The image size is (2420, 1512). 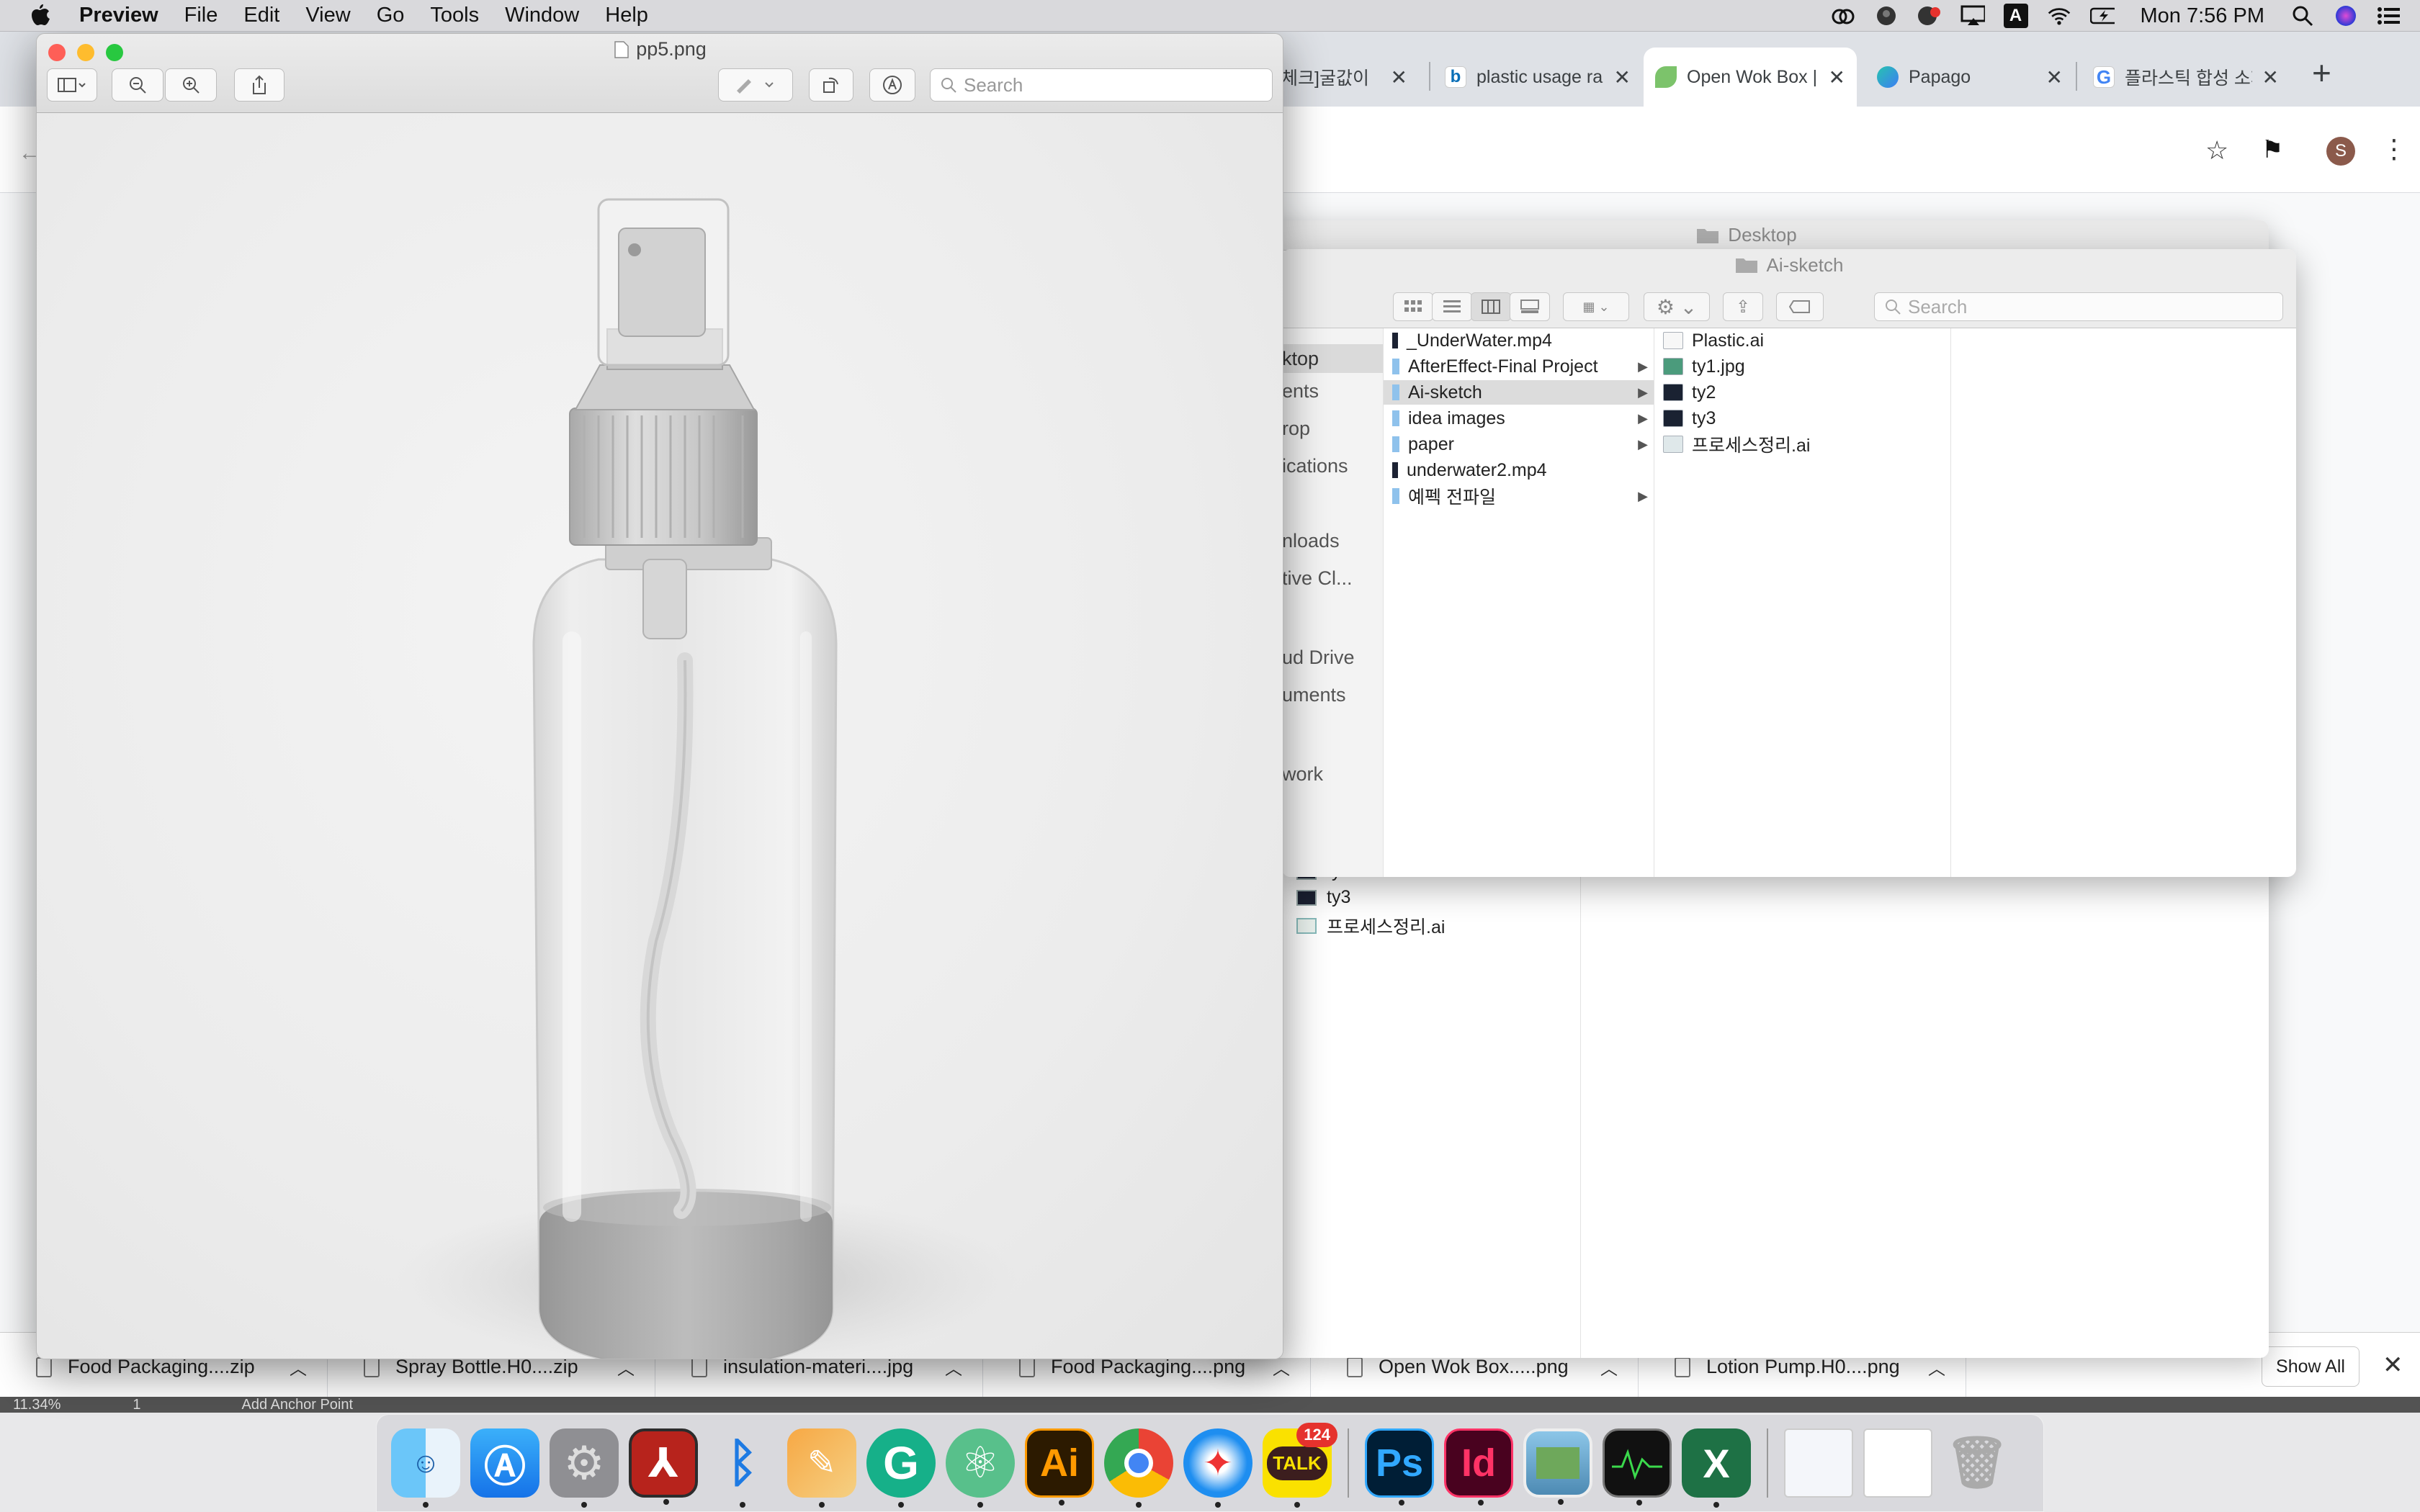 I want to click on grammarly-icon: G, so click(x=901, y=1468).